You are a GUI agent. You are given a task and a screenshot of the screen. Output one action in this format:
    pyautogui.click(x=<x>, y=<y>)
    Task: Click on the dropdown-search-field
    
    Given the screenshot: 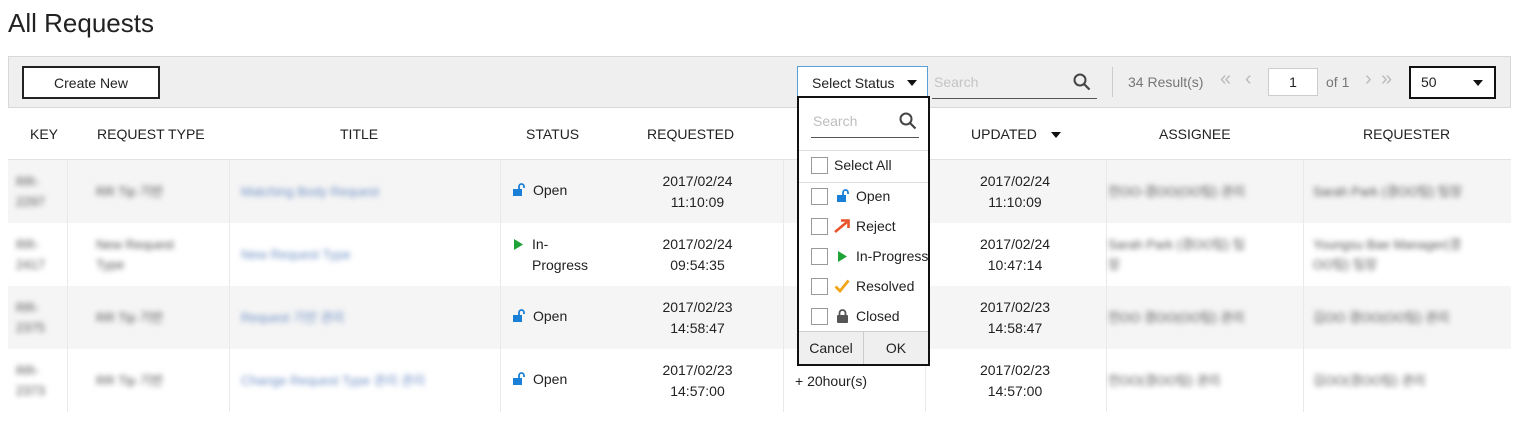 What is the action you would take?
    pyautogui.click(x=865, y=122)
    